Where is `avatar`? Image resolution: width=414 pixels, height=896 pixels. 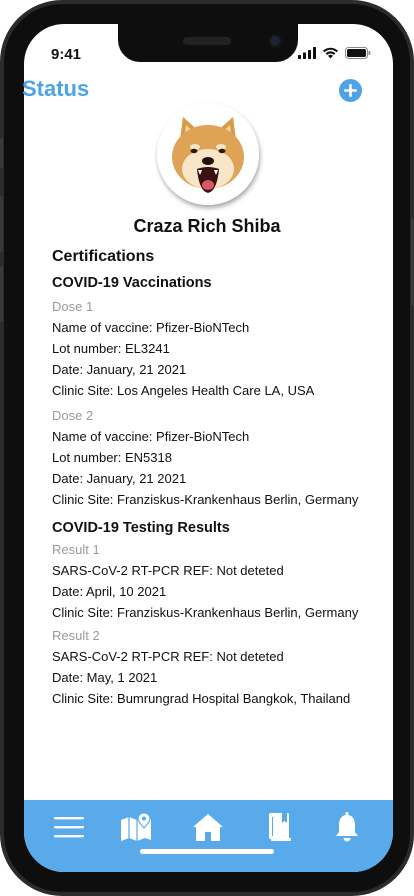
avatar is located at coordinates (208, 154).